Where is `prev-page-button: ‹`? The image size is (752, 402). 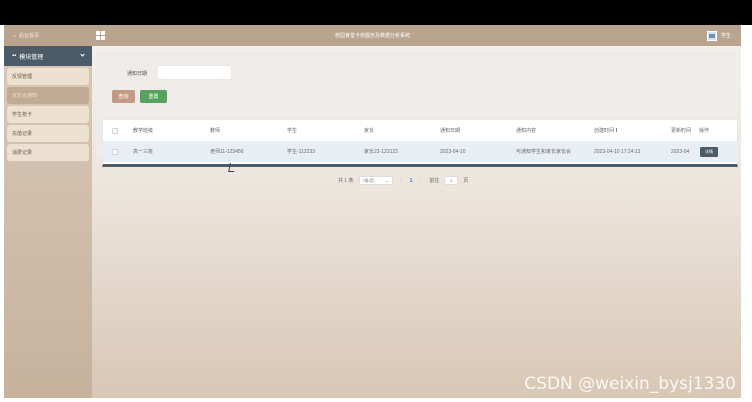 prev-page-button: ‹ is located at coordinates (401, 181).